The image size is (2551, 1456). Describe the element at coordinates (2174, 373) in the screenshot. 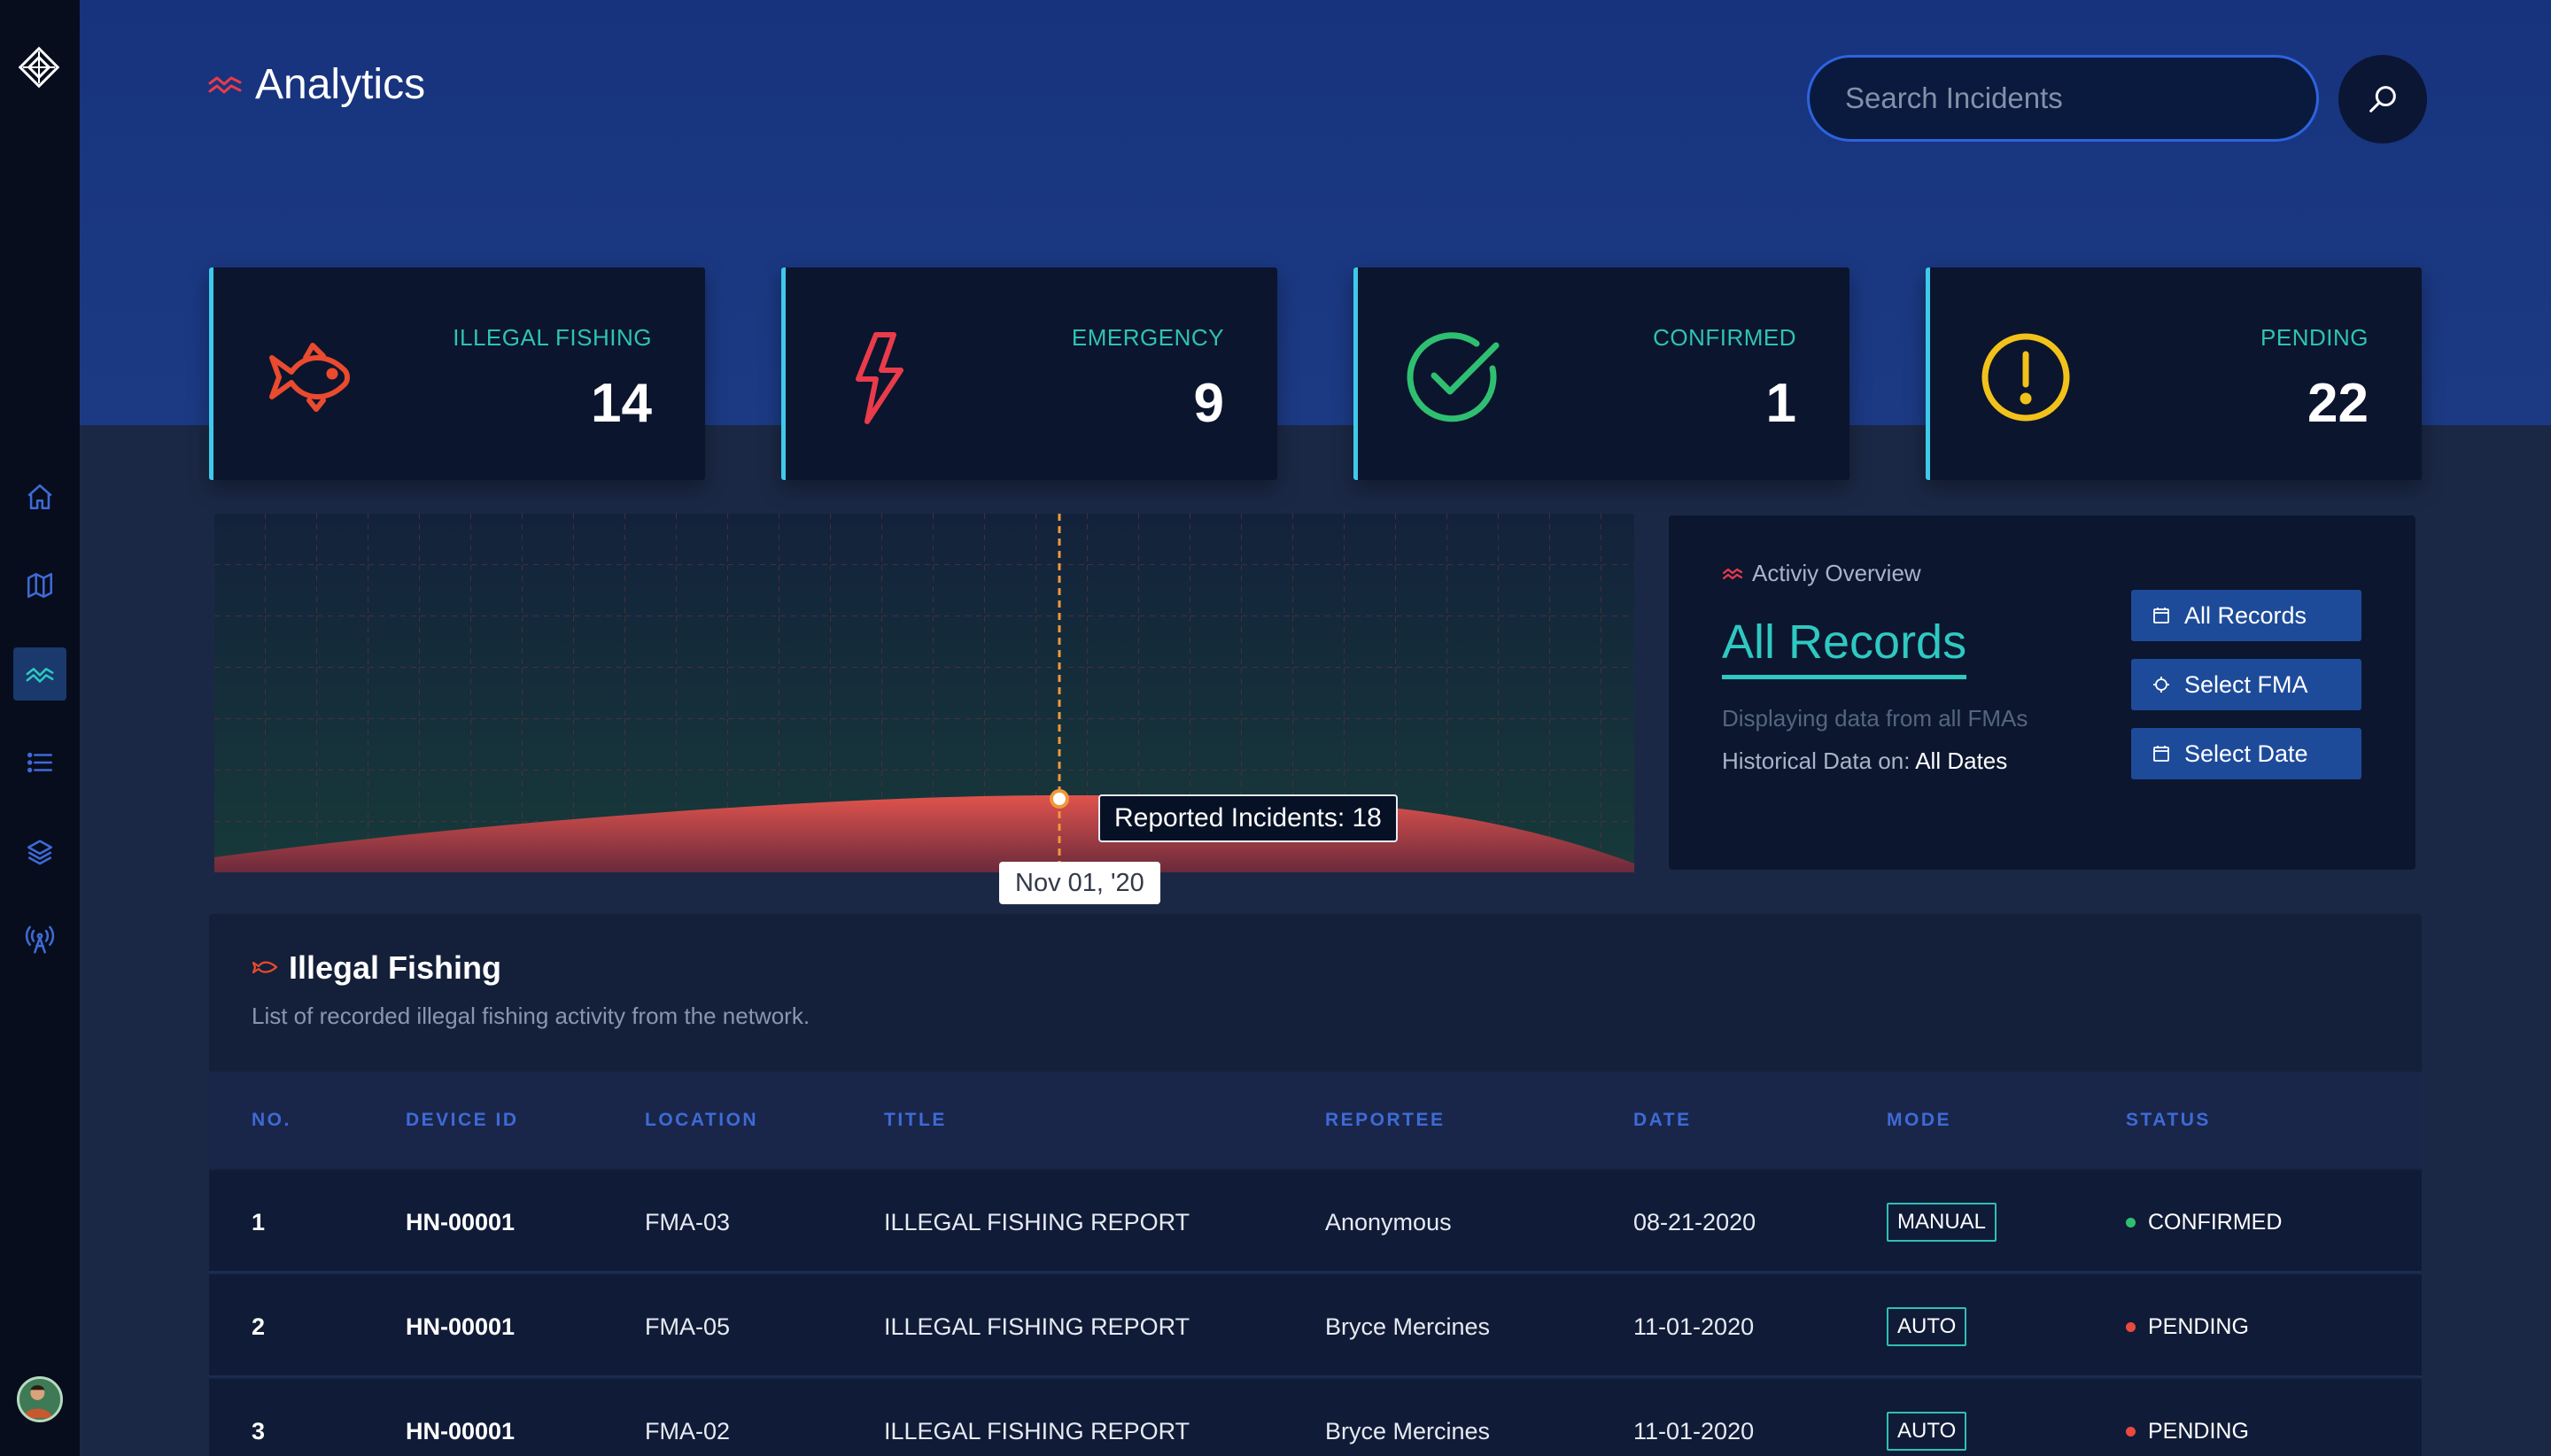

I see `stat-card-pending: PENDING 22` at that location.